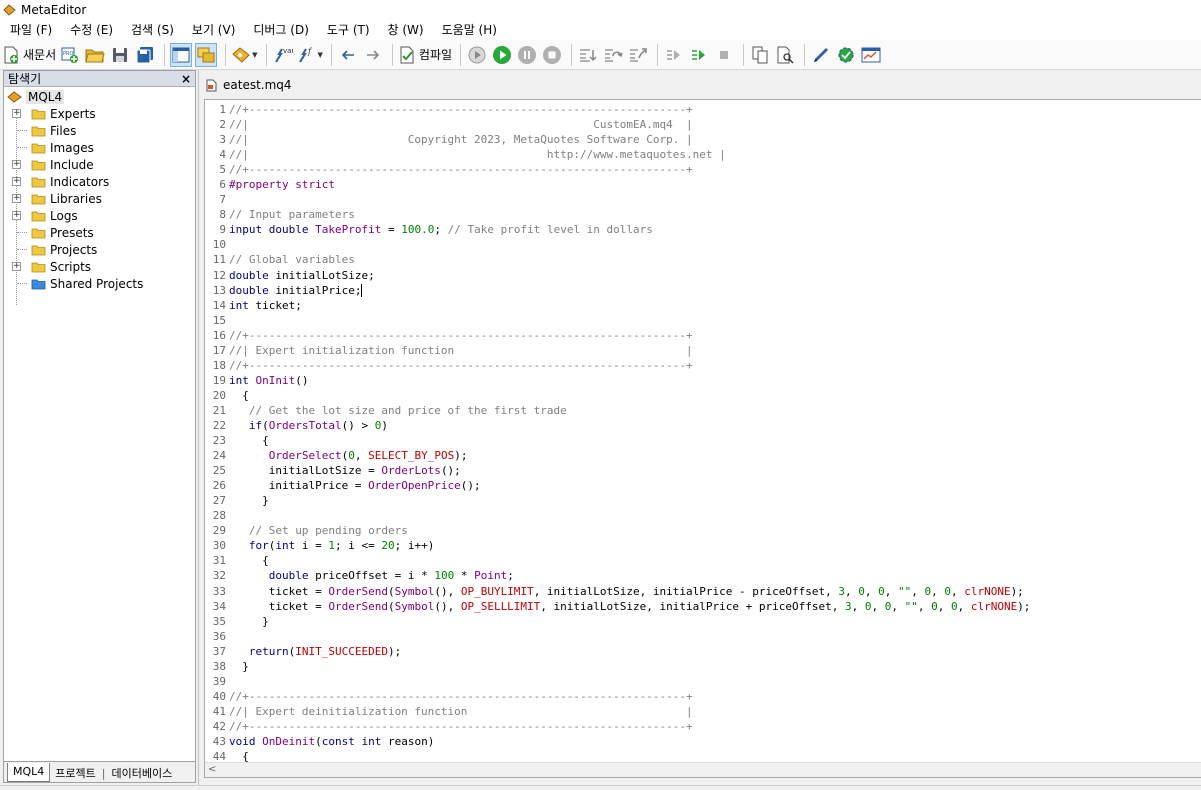 This screenshot has height=790, width=1201. I want to click on navigate-back-button, so click(348, 55).